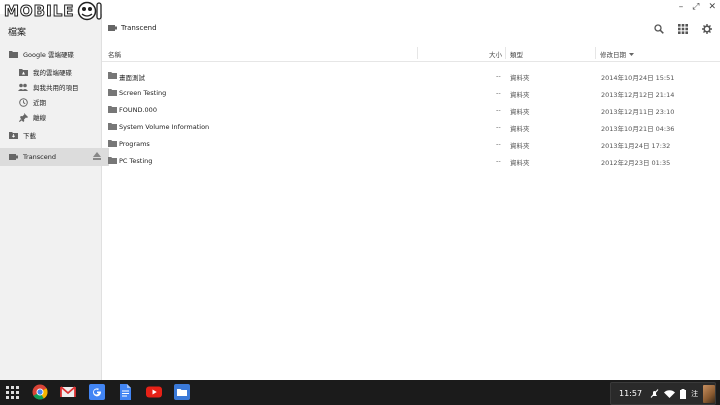 This screenshot has height=405, width=720. Describe the element at coordinates (411, 144) in the screenshot. I see `file-row: Programs -- 資料夾 2013年1月24日 17:32` at that location.